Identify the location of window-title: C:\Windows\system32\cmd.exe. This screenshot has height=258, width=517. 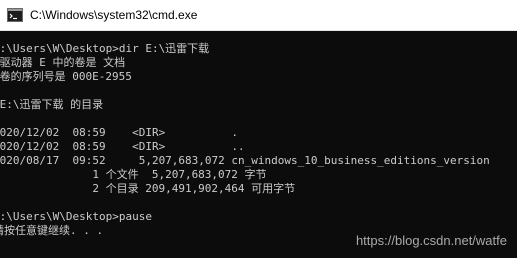
(114, 15).